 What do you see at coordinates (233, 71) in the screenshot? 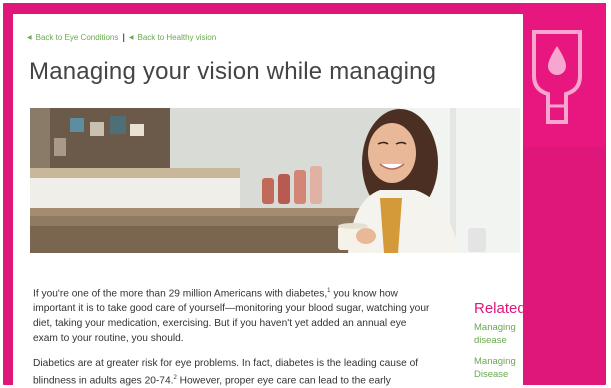
I see `page-title: Managing your vision while managing` at bounding box center [233, 71].